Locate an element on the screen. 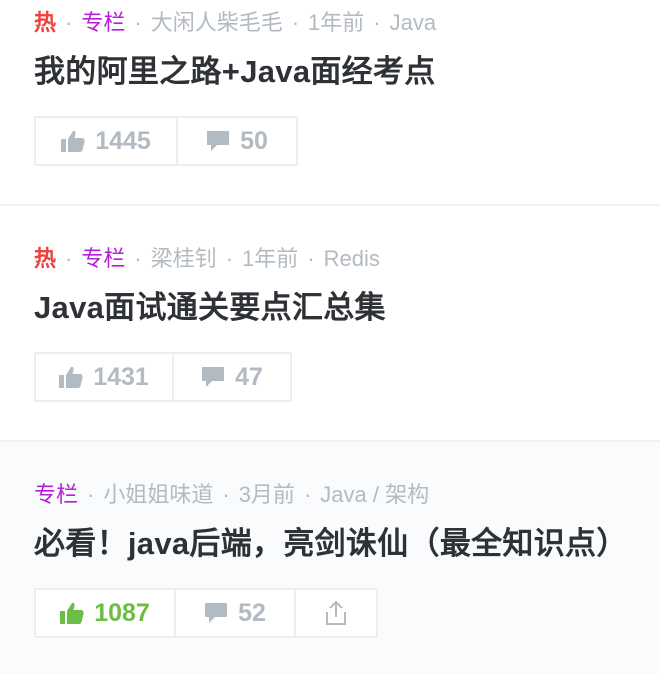  comment-button: 47 is located at coordinates (232, 377).